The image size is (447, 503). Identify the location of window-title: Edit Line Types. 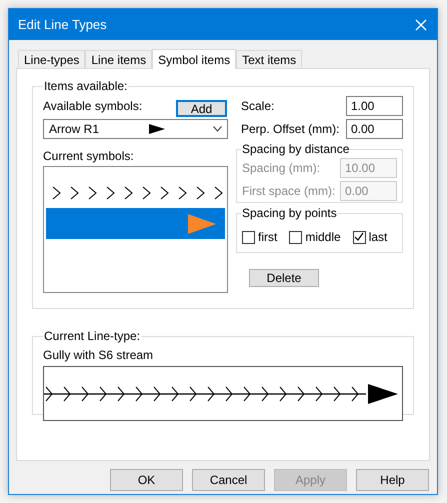
(62, 25).